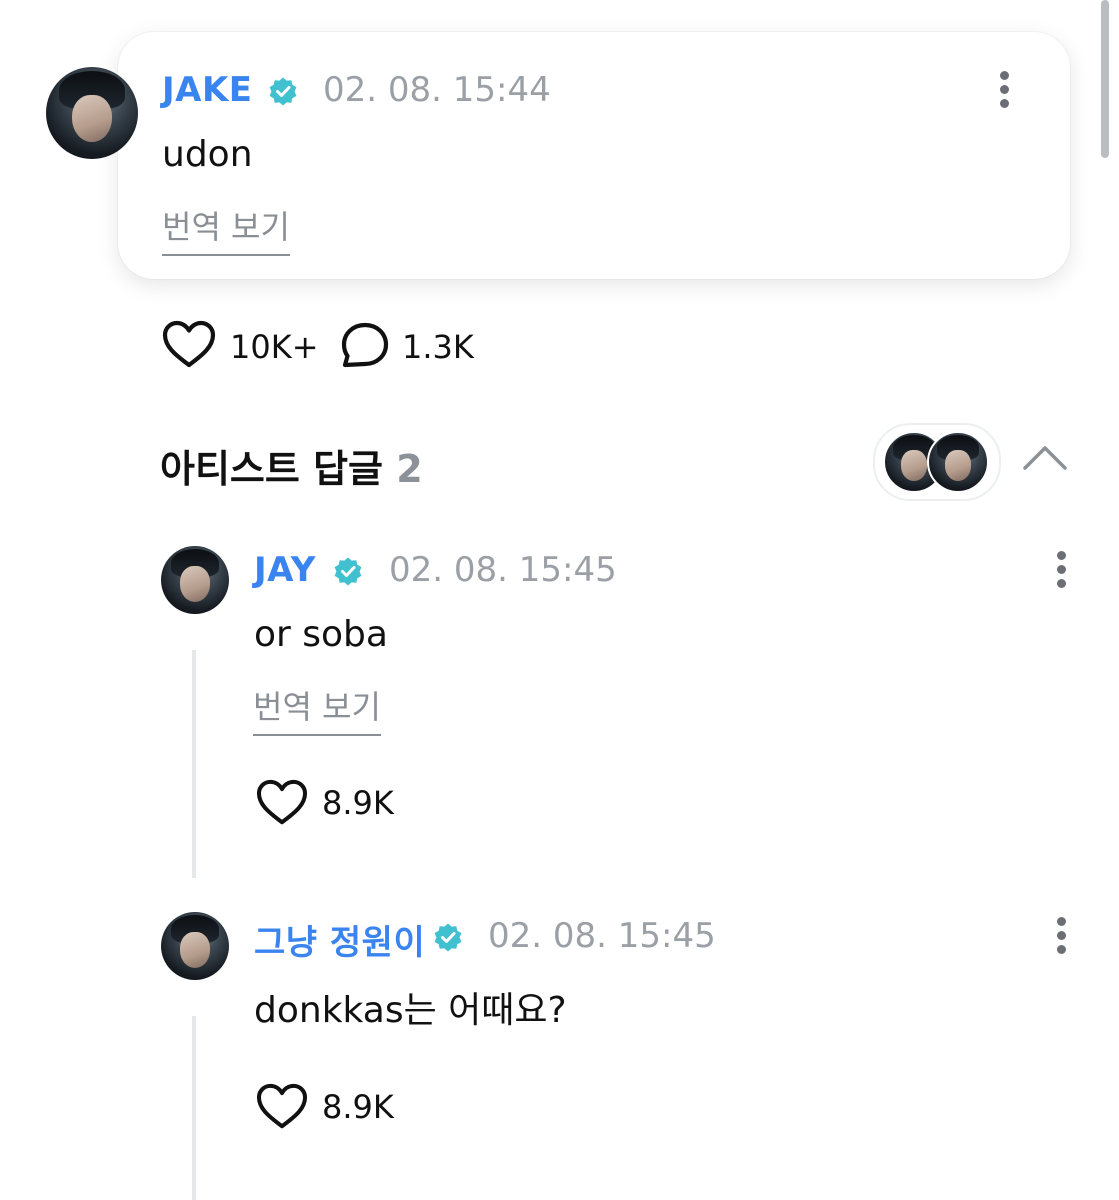  I want to click on post-text: udon, so click(207, 154).